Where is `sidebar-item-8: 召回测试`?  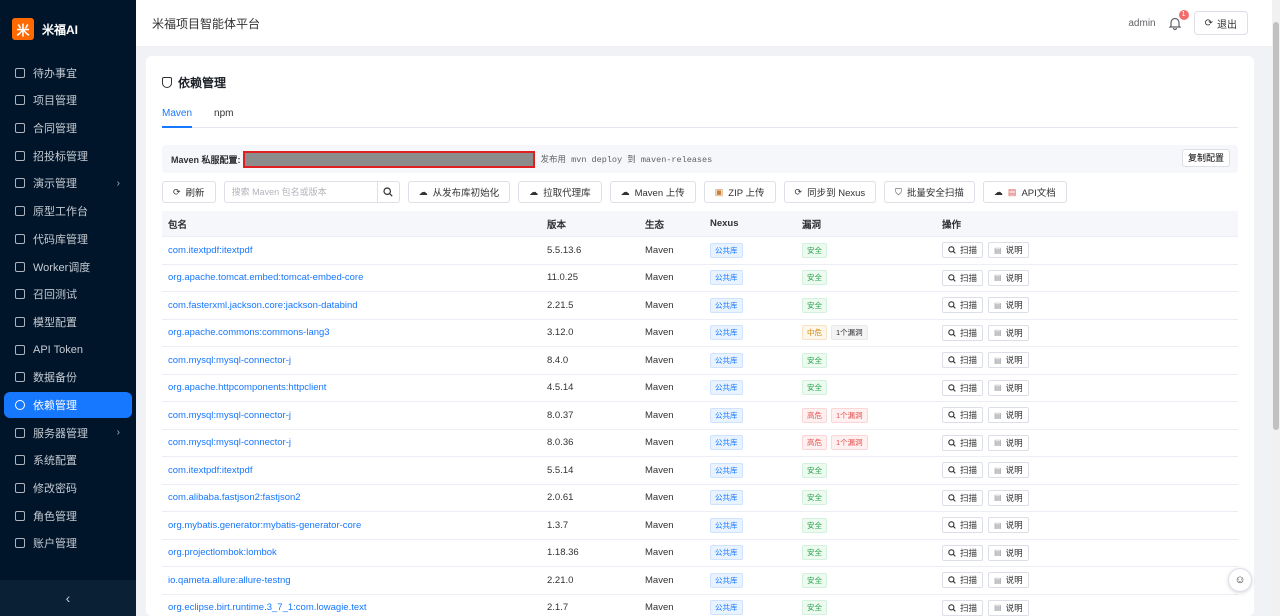 sidebar-item-8: 召回测试 is located at coordinates (68, 294).